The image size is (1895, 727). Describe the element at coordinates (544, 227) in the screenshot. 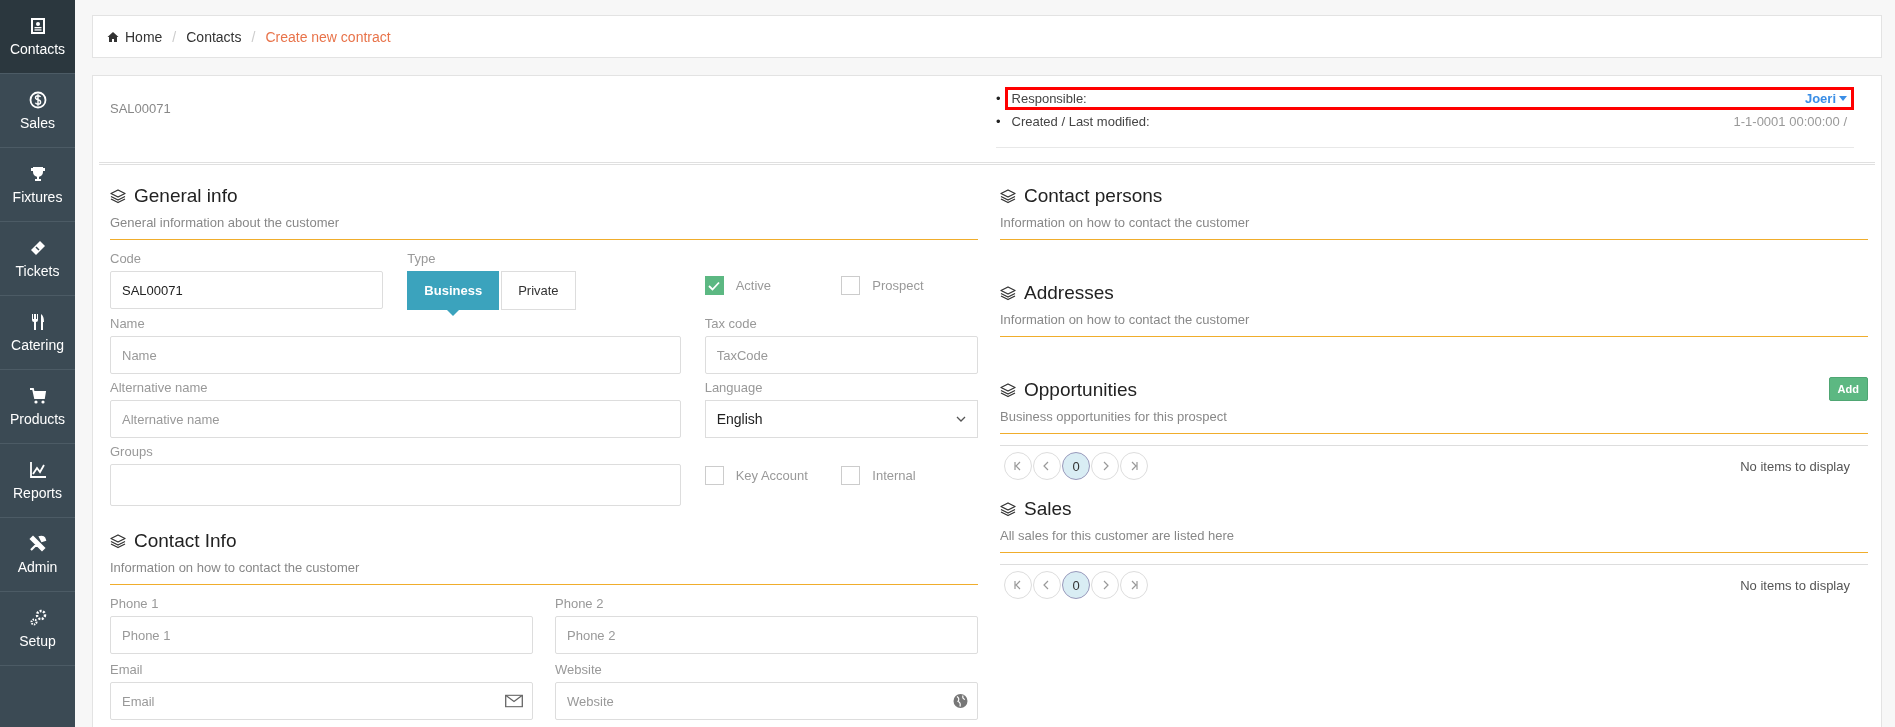

I see `section-subtitle: General information about the customer` at that location.